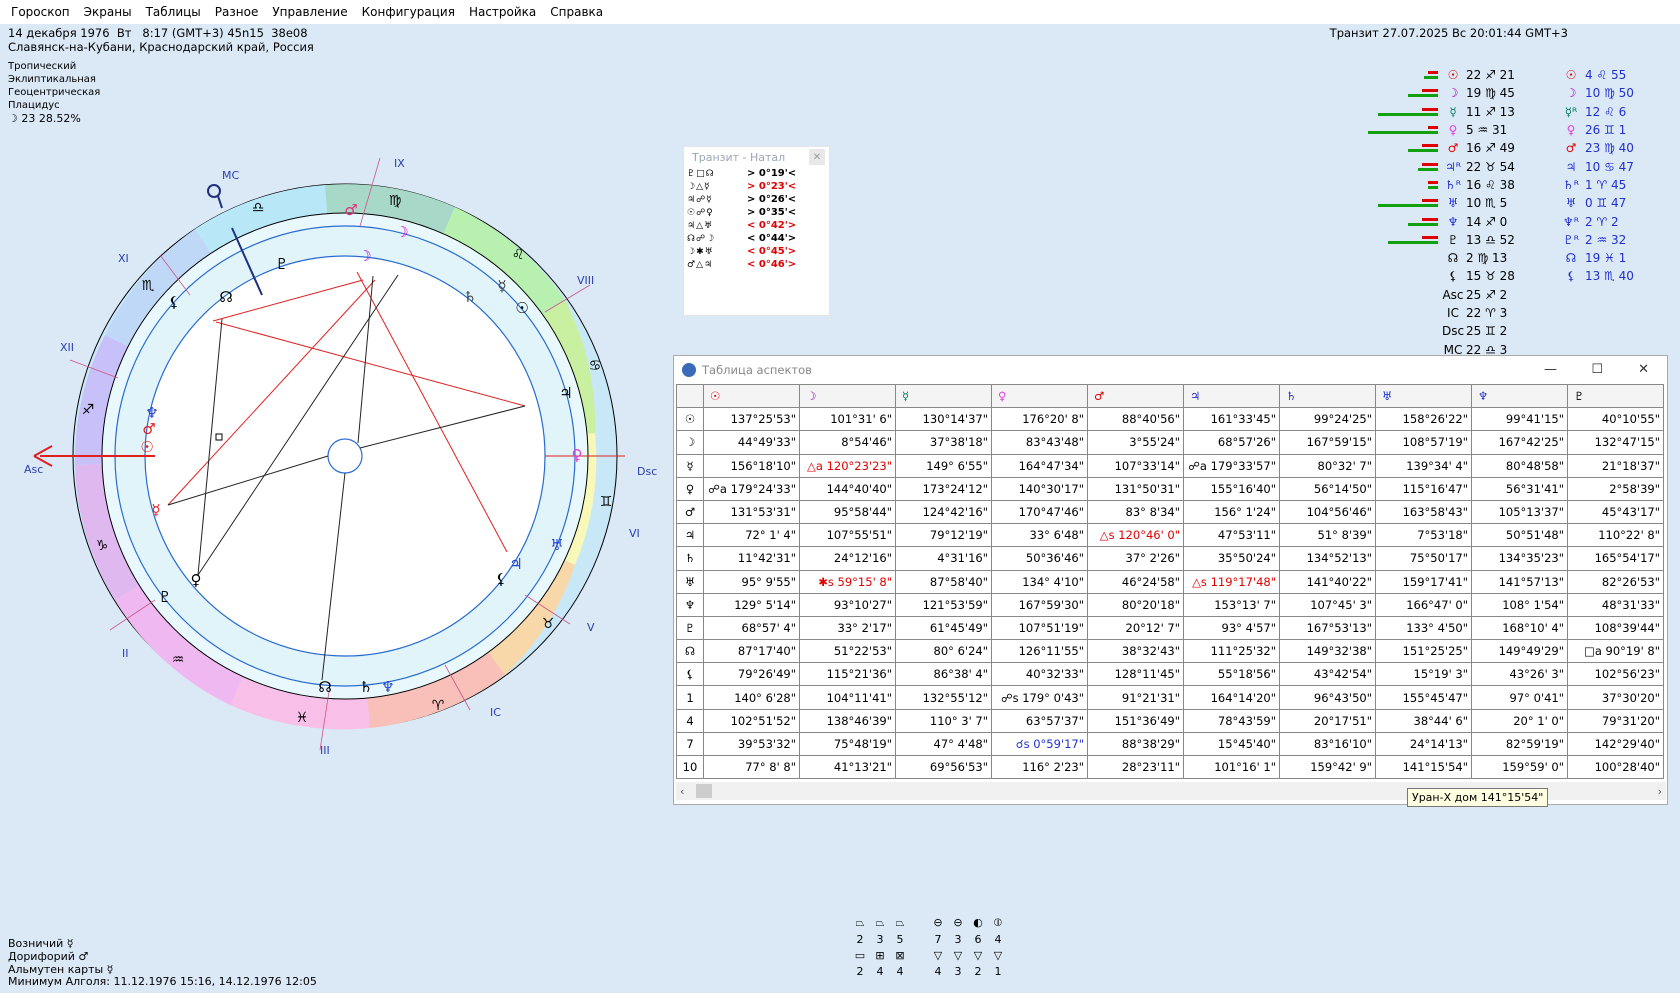 Image resolution: width=1680 pixels, height=993 pixels. I want to click on table-cell: 46°24'58", so click(1135, 581).